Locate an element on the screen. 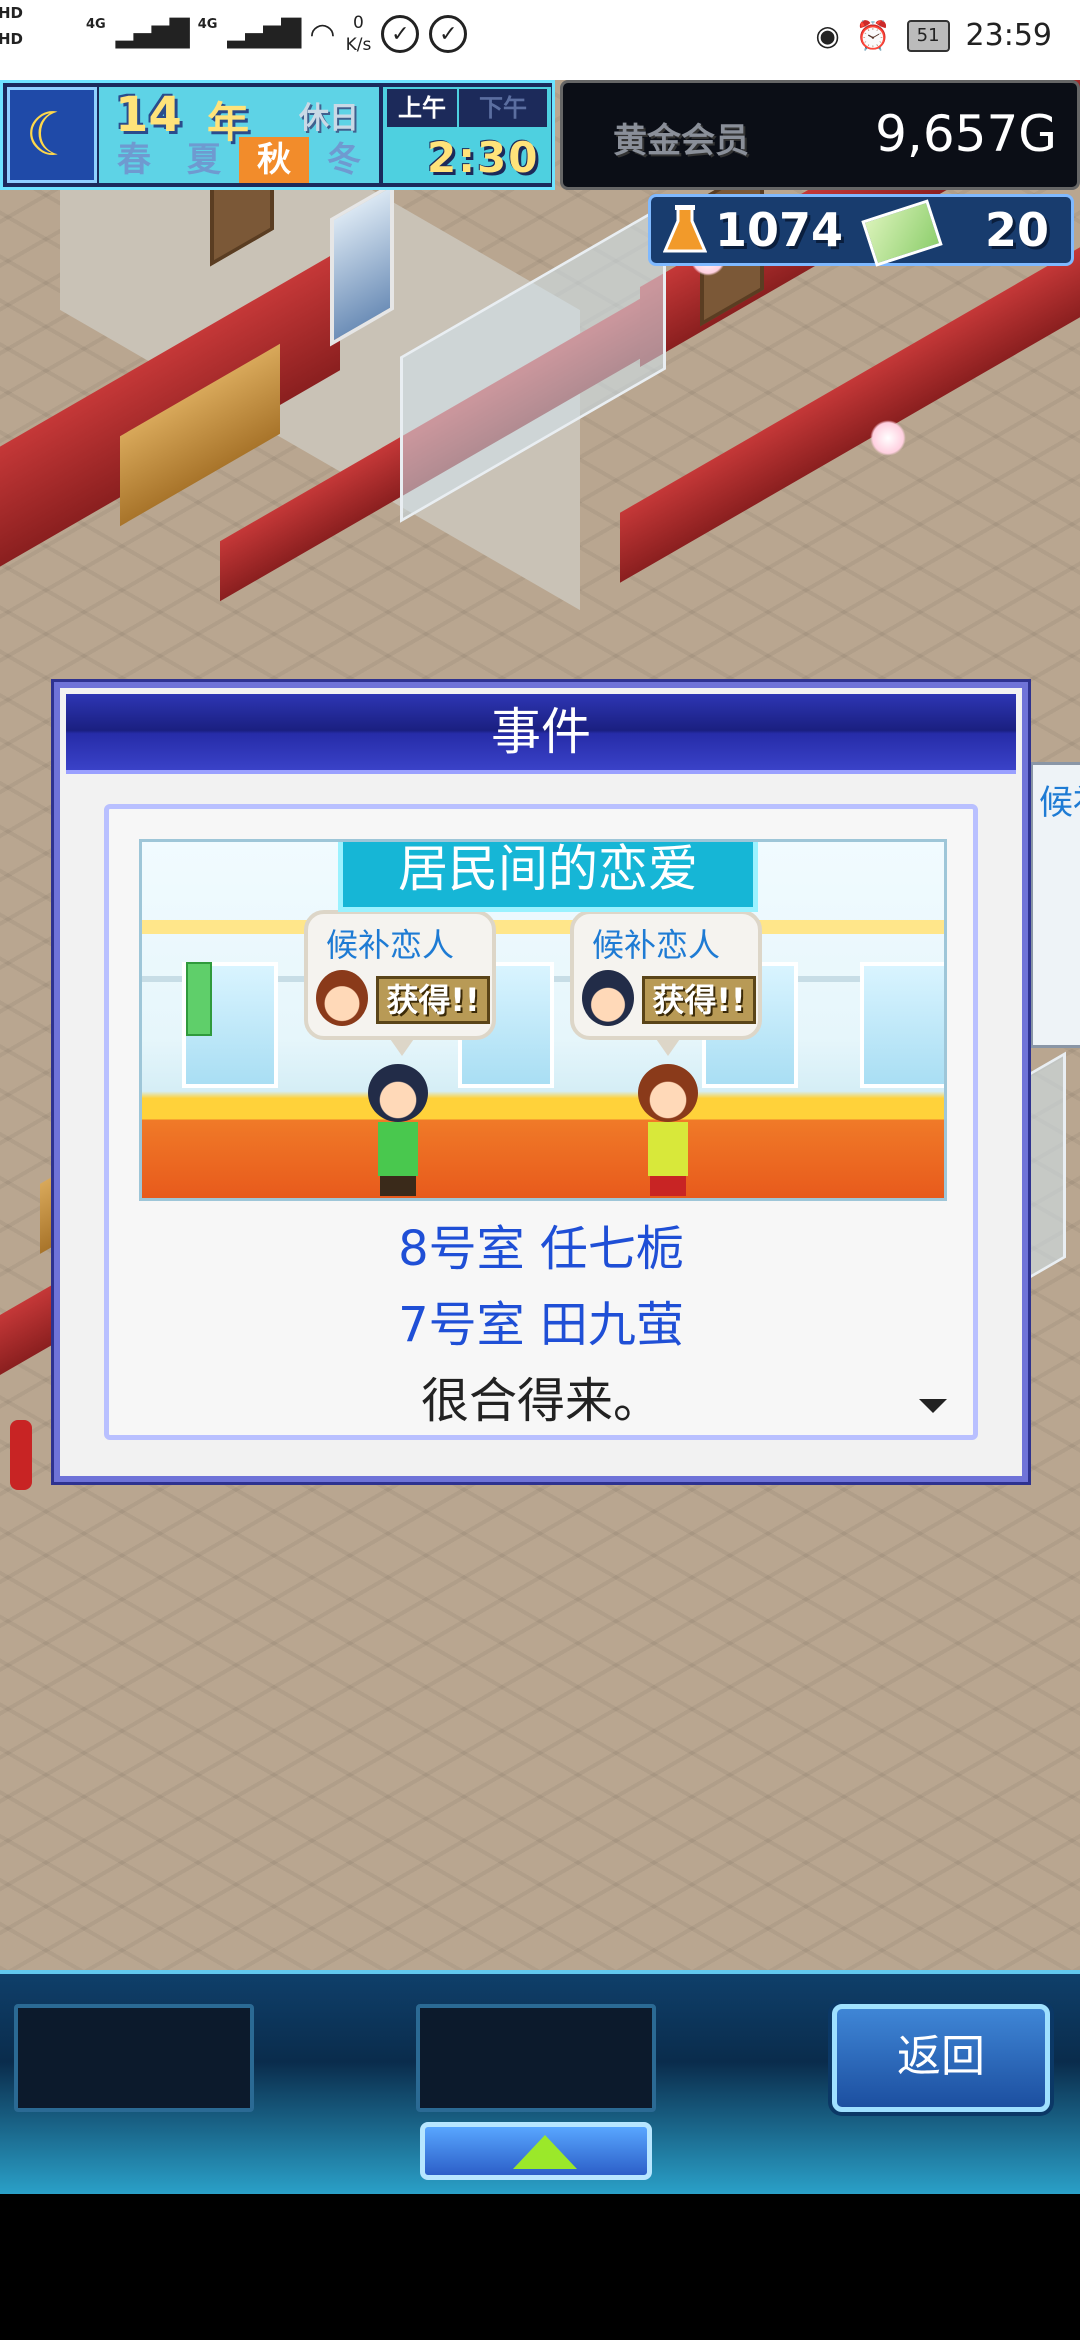 This screenshot has width=1080, height=2340. girl-character is located at coordinates (668, 1130).